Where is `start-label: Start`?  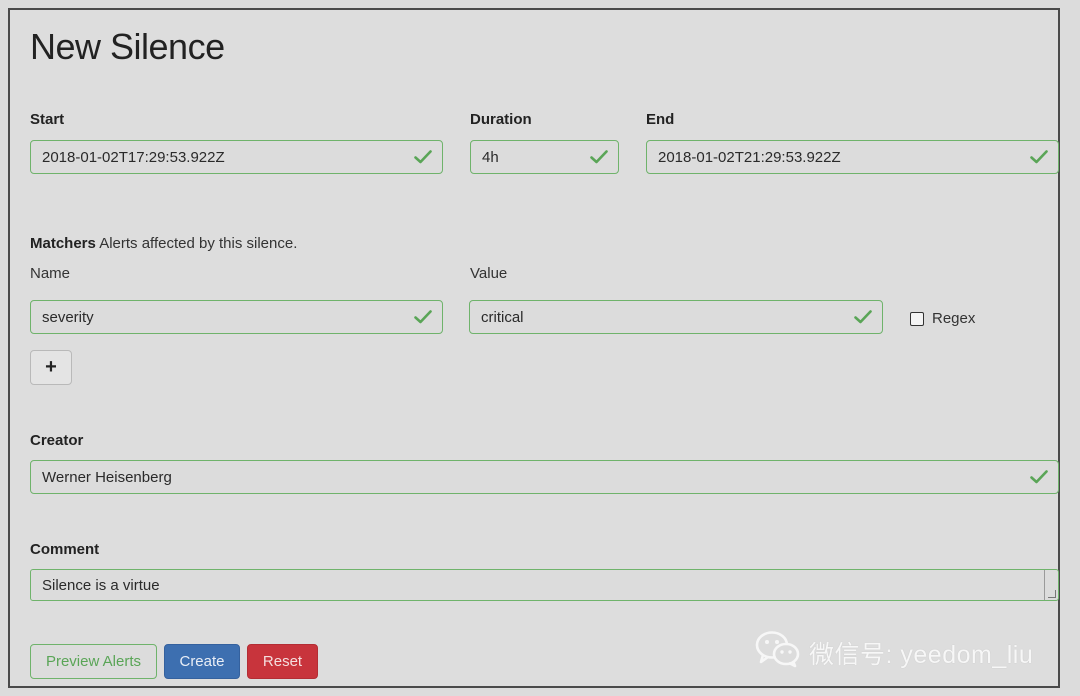 start-label: Start is located at coordinates (47, 119).